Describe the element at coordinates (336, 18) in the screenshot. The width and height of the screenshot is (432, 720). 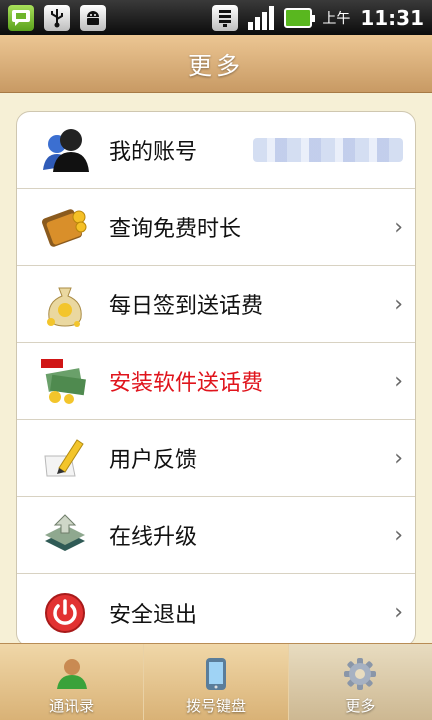
I see `status-ampm: 上午` at that location.